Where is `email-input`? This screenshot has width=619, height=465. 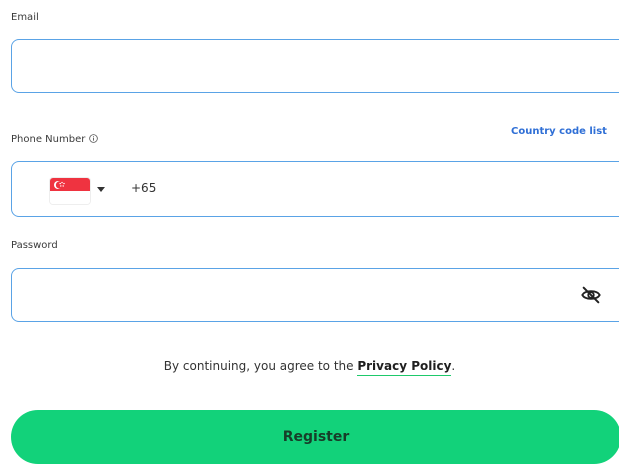
email-input is located at coordinates (318, 66).